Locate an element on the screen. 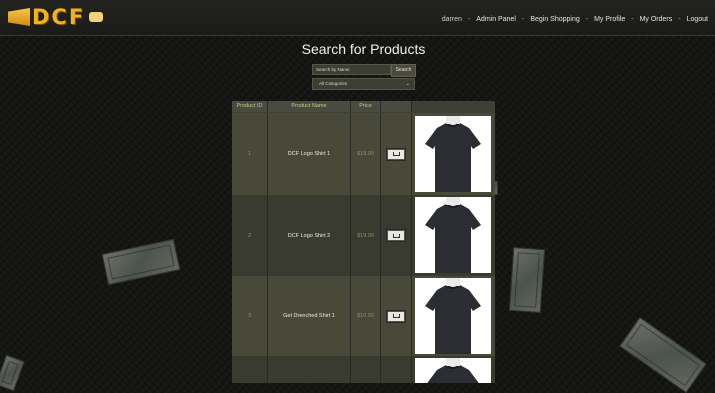 The height and width of the screenshot is (393, 715). page-title: Search for Products is located at coordinates (363, 49).